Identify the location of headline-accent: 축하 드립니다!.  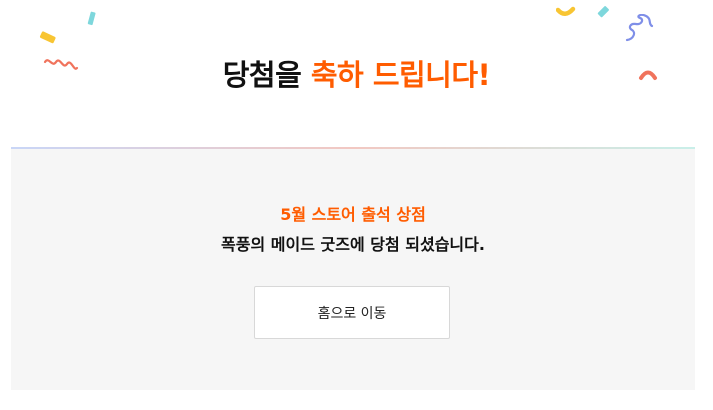
(400, 75).